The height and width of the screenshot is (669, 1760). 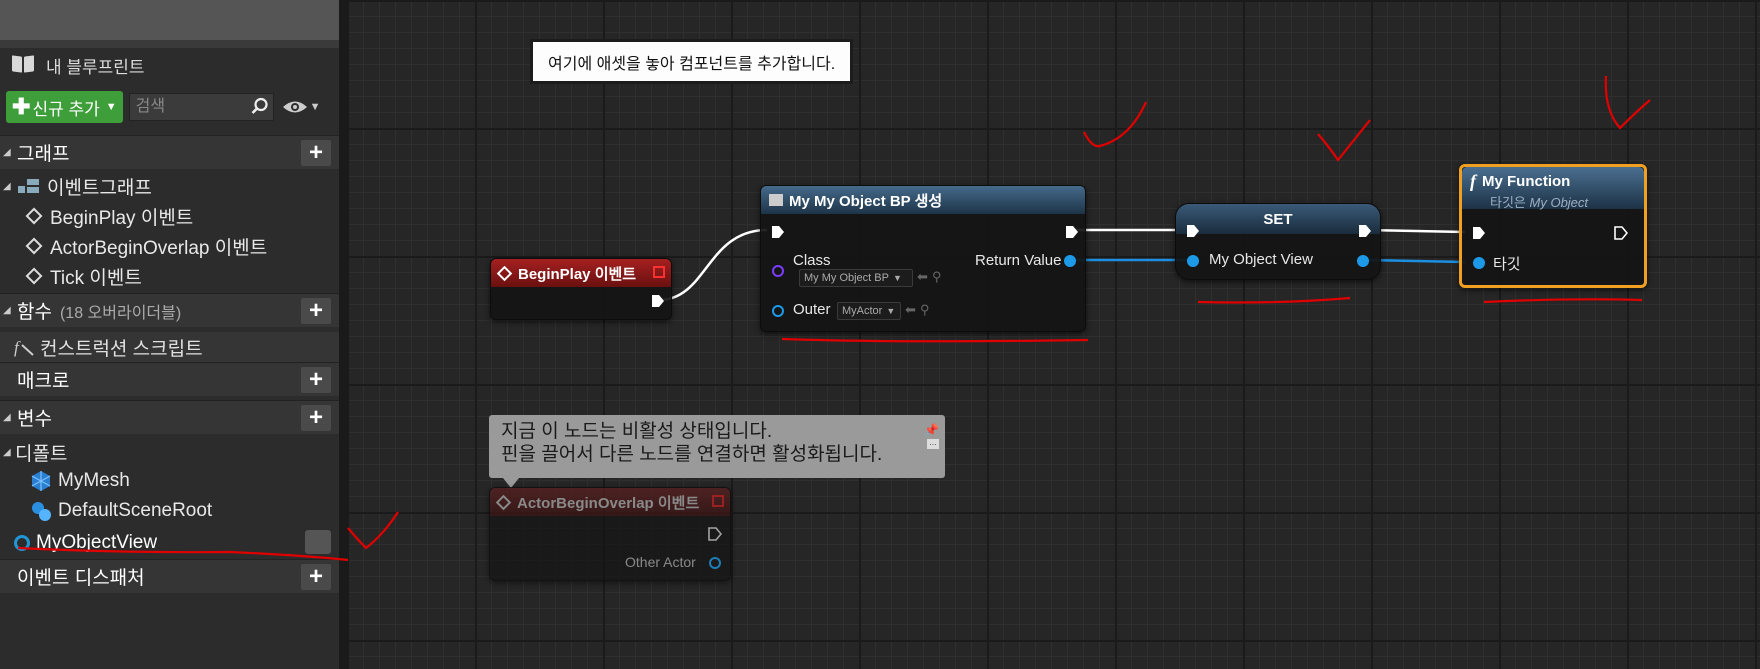 I want to click on add-variable-button: +, so click(x=316, y=418).